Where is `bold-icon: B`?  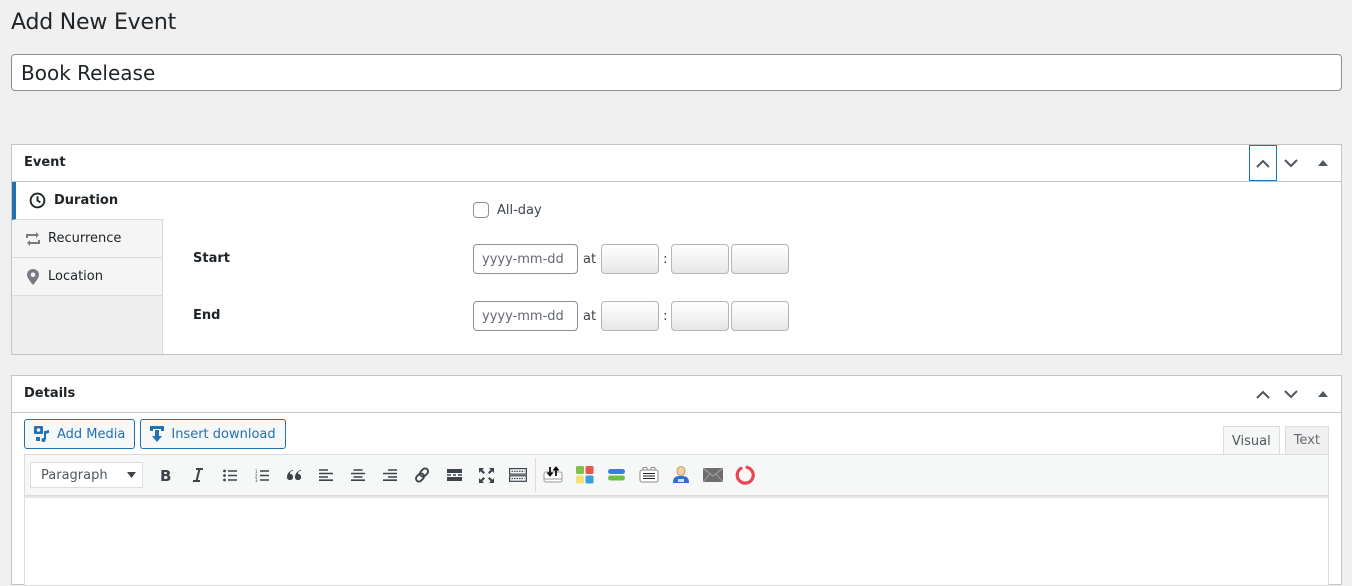
bold-icon: B is located at coordinates (165, 475).